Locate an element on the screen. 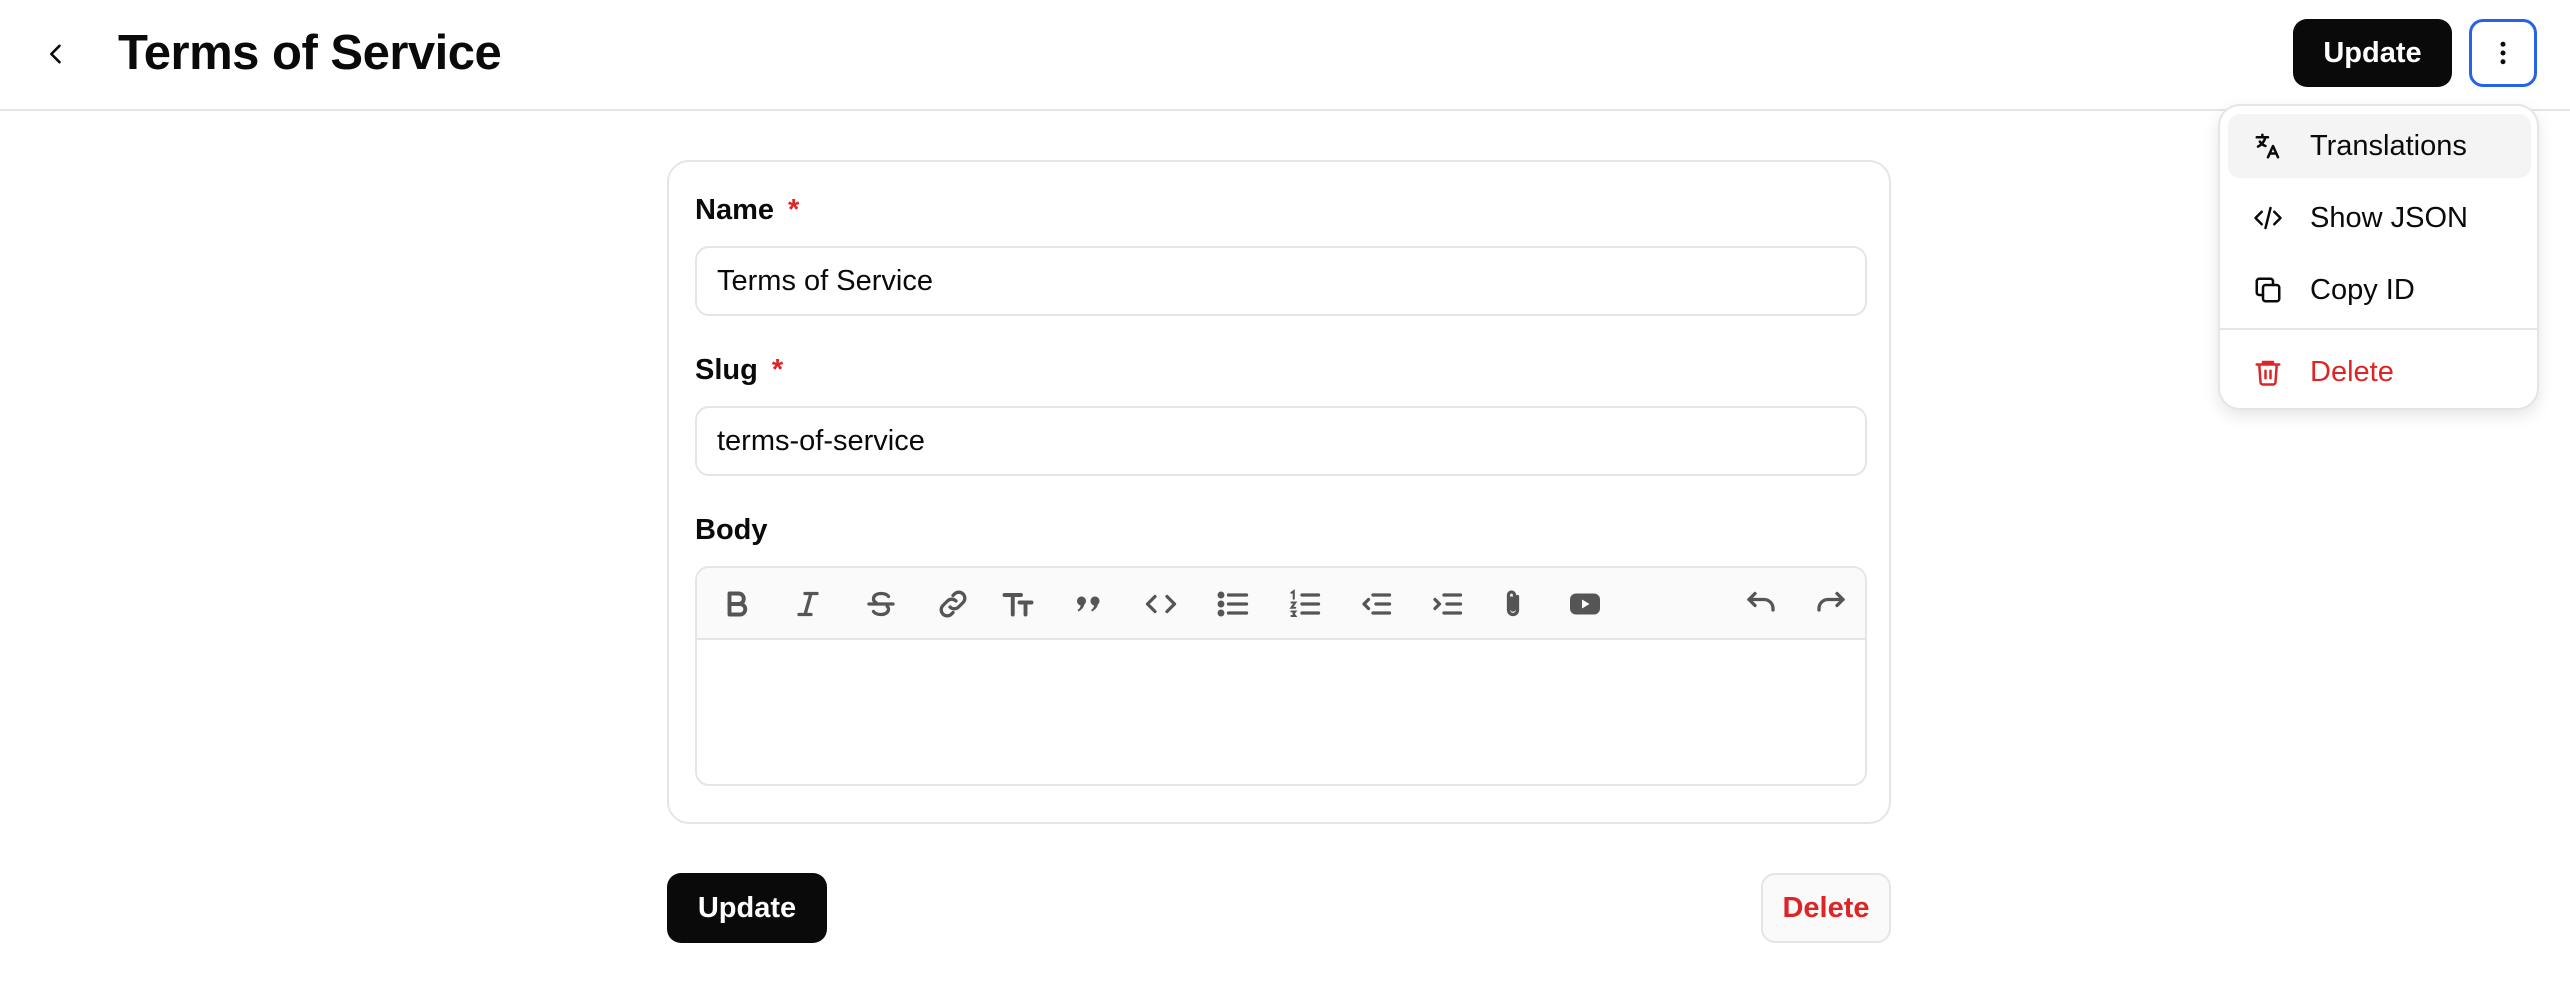 This screenshot has width=2570, height=986. indent-icon is located at coordinates (1448, 604).